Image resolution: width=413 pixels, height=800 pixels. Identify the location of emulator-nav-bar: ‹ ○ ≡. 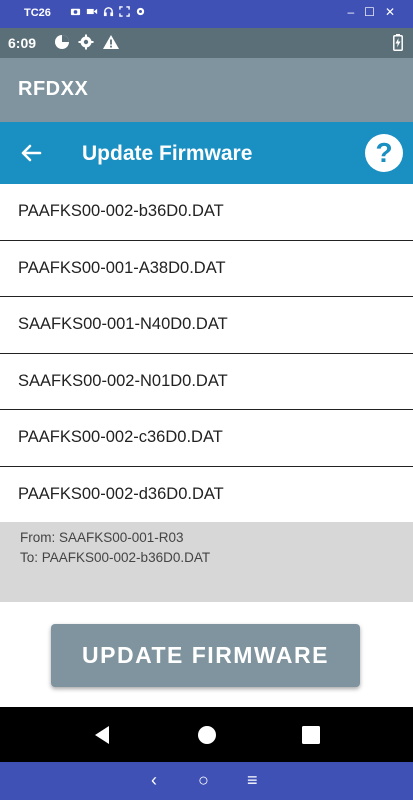
(206, 781).